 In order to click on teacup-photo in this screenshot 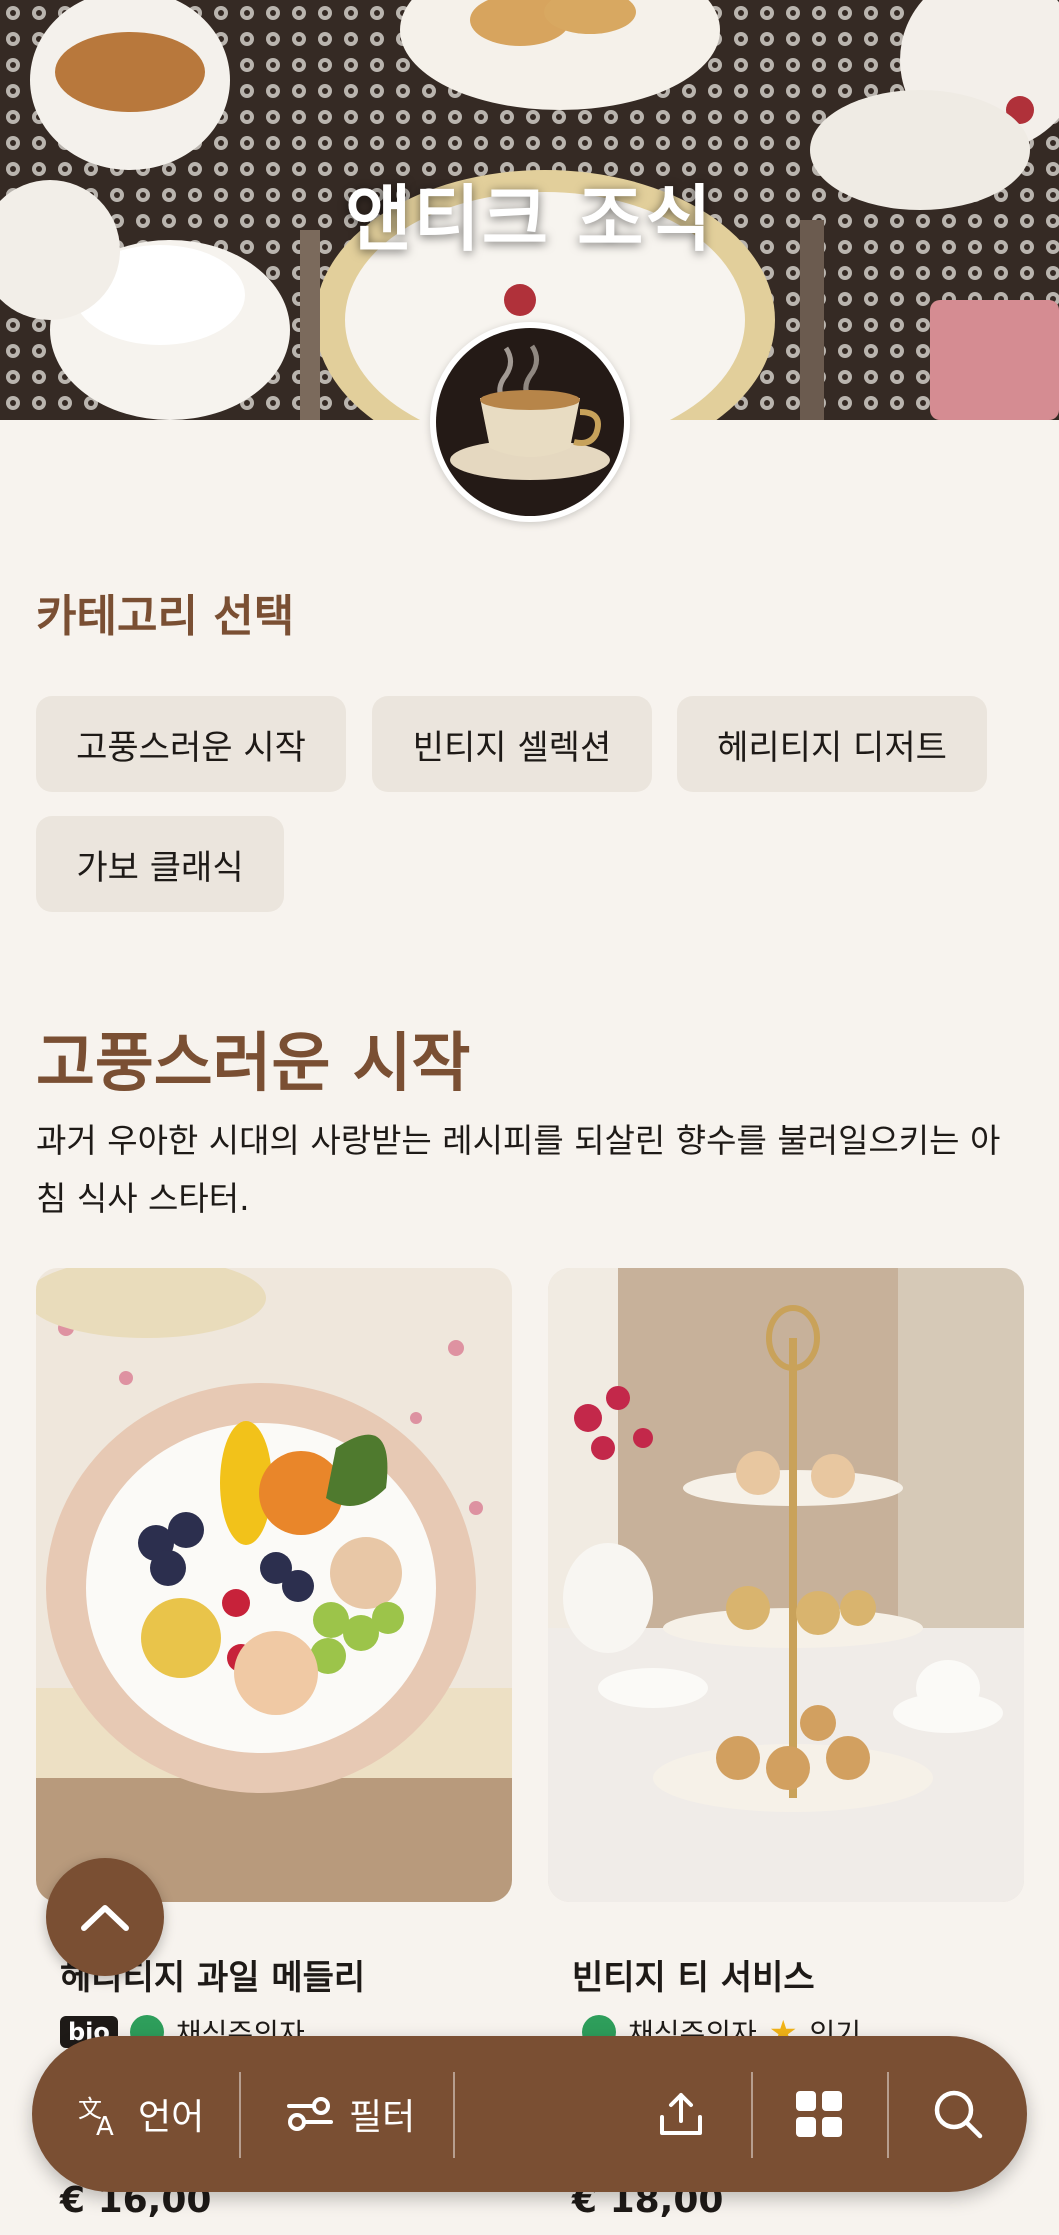, I will do `click(530, 422)`.